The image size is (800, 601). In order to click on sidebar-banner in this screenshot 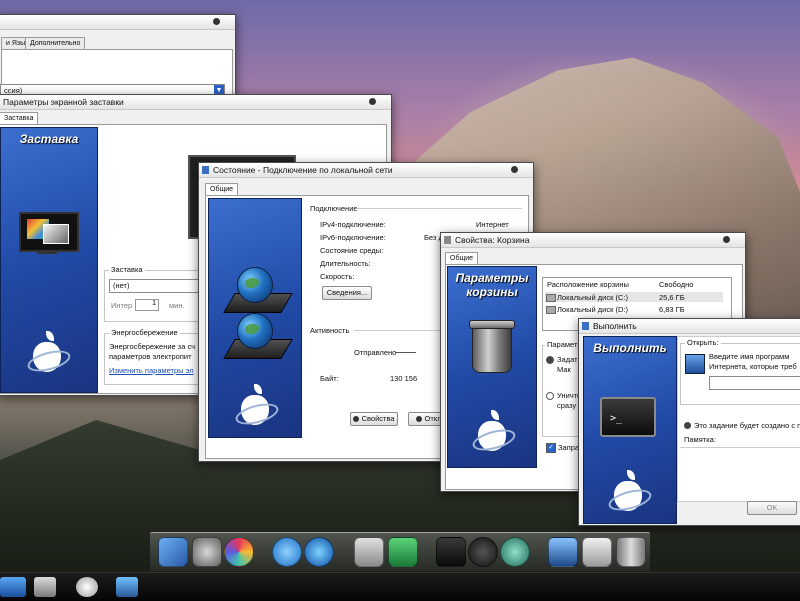, I will do `click(255, 318)`.